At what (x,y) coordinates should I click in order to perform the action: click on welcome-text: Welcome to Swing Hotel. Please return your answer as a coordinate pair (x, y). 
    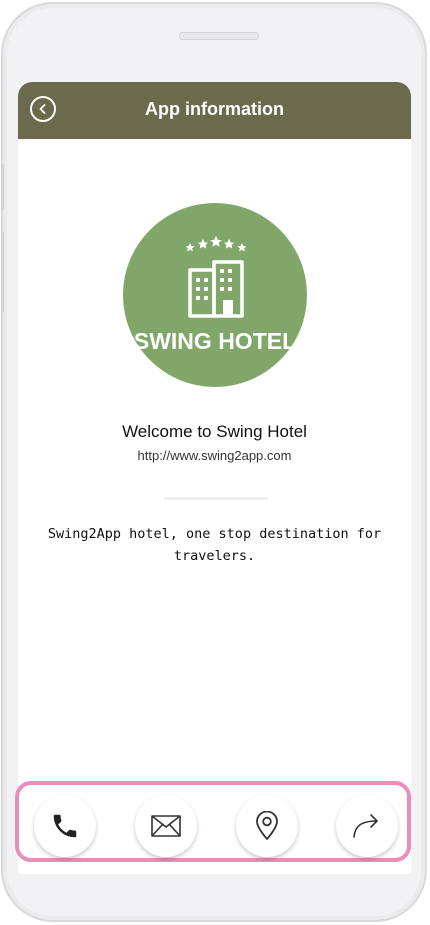
    Looking at the image, I should click on (214, 431).